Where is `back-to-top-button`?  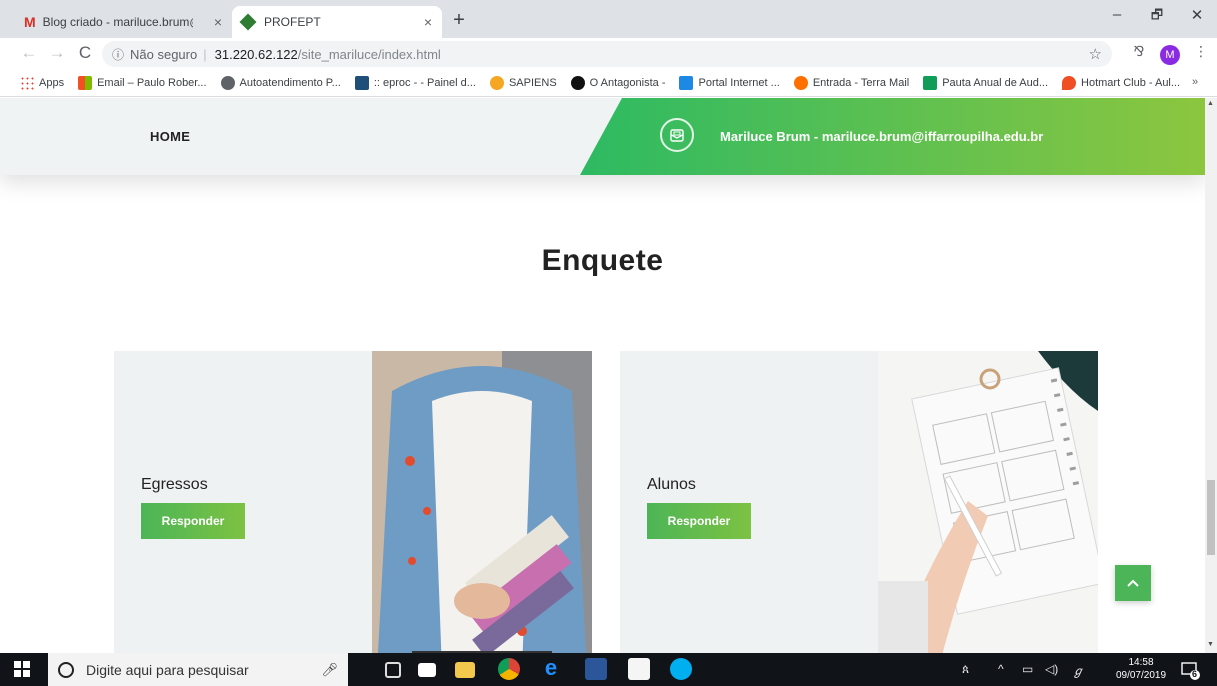
back-to-top-button is located at coordinates (1133, 583).